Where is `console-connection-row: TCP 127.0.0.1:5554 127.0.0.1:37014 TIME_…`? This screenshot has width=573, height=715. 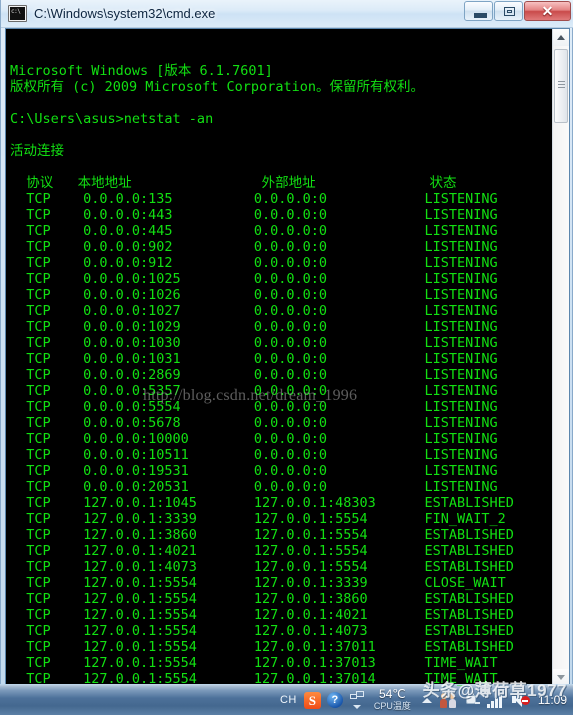
console-connection-row: TCP 127.0.0.1:5554 127.0.0.1:37014 TIME_… is located at coordinates (254, 678).